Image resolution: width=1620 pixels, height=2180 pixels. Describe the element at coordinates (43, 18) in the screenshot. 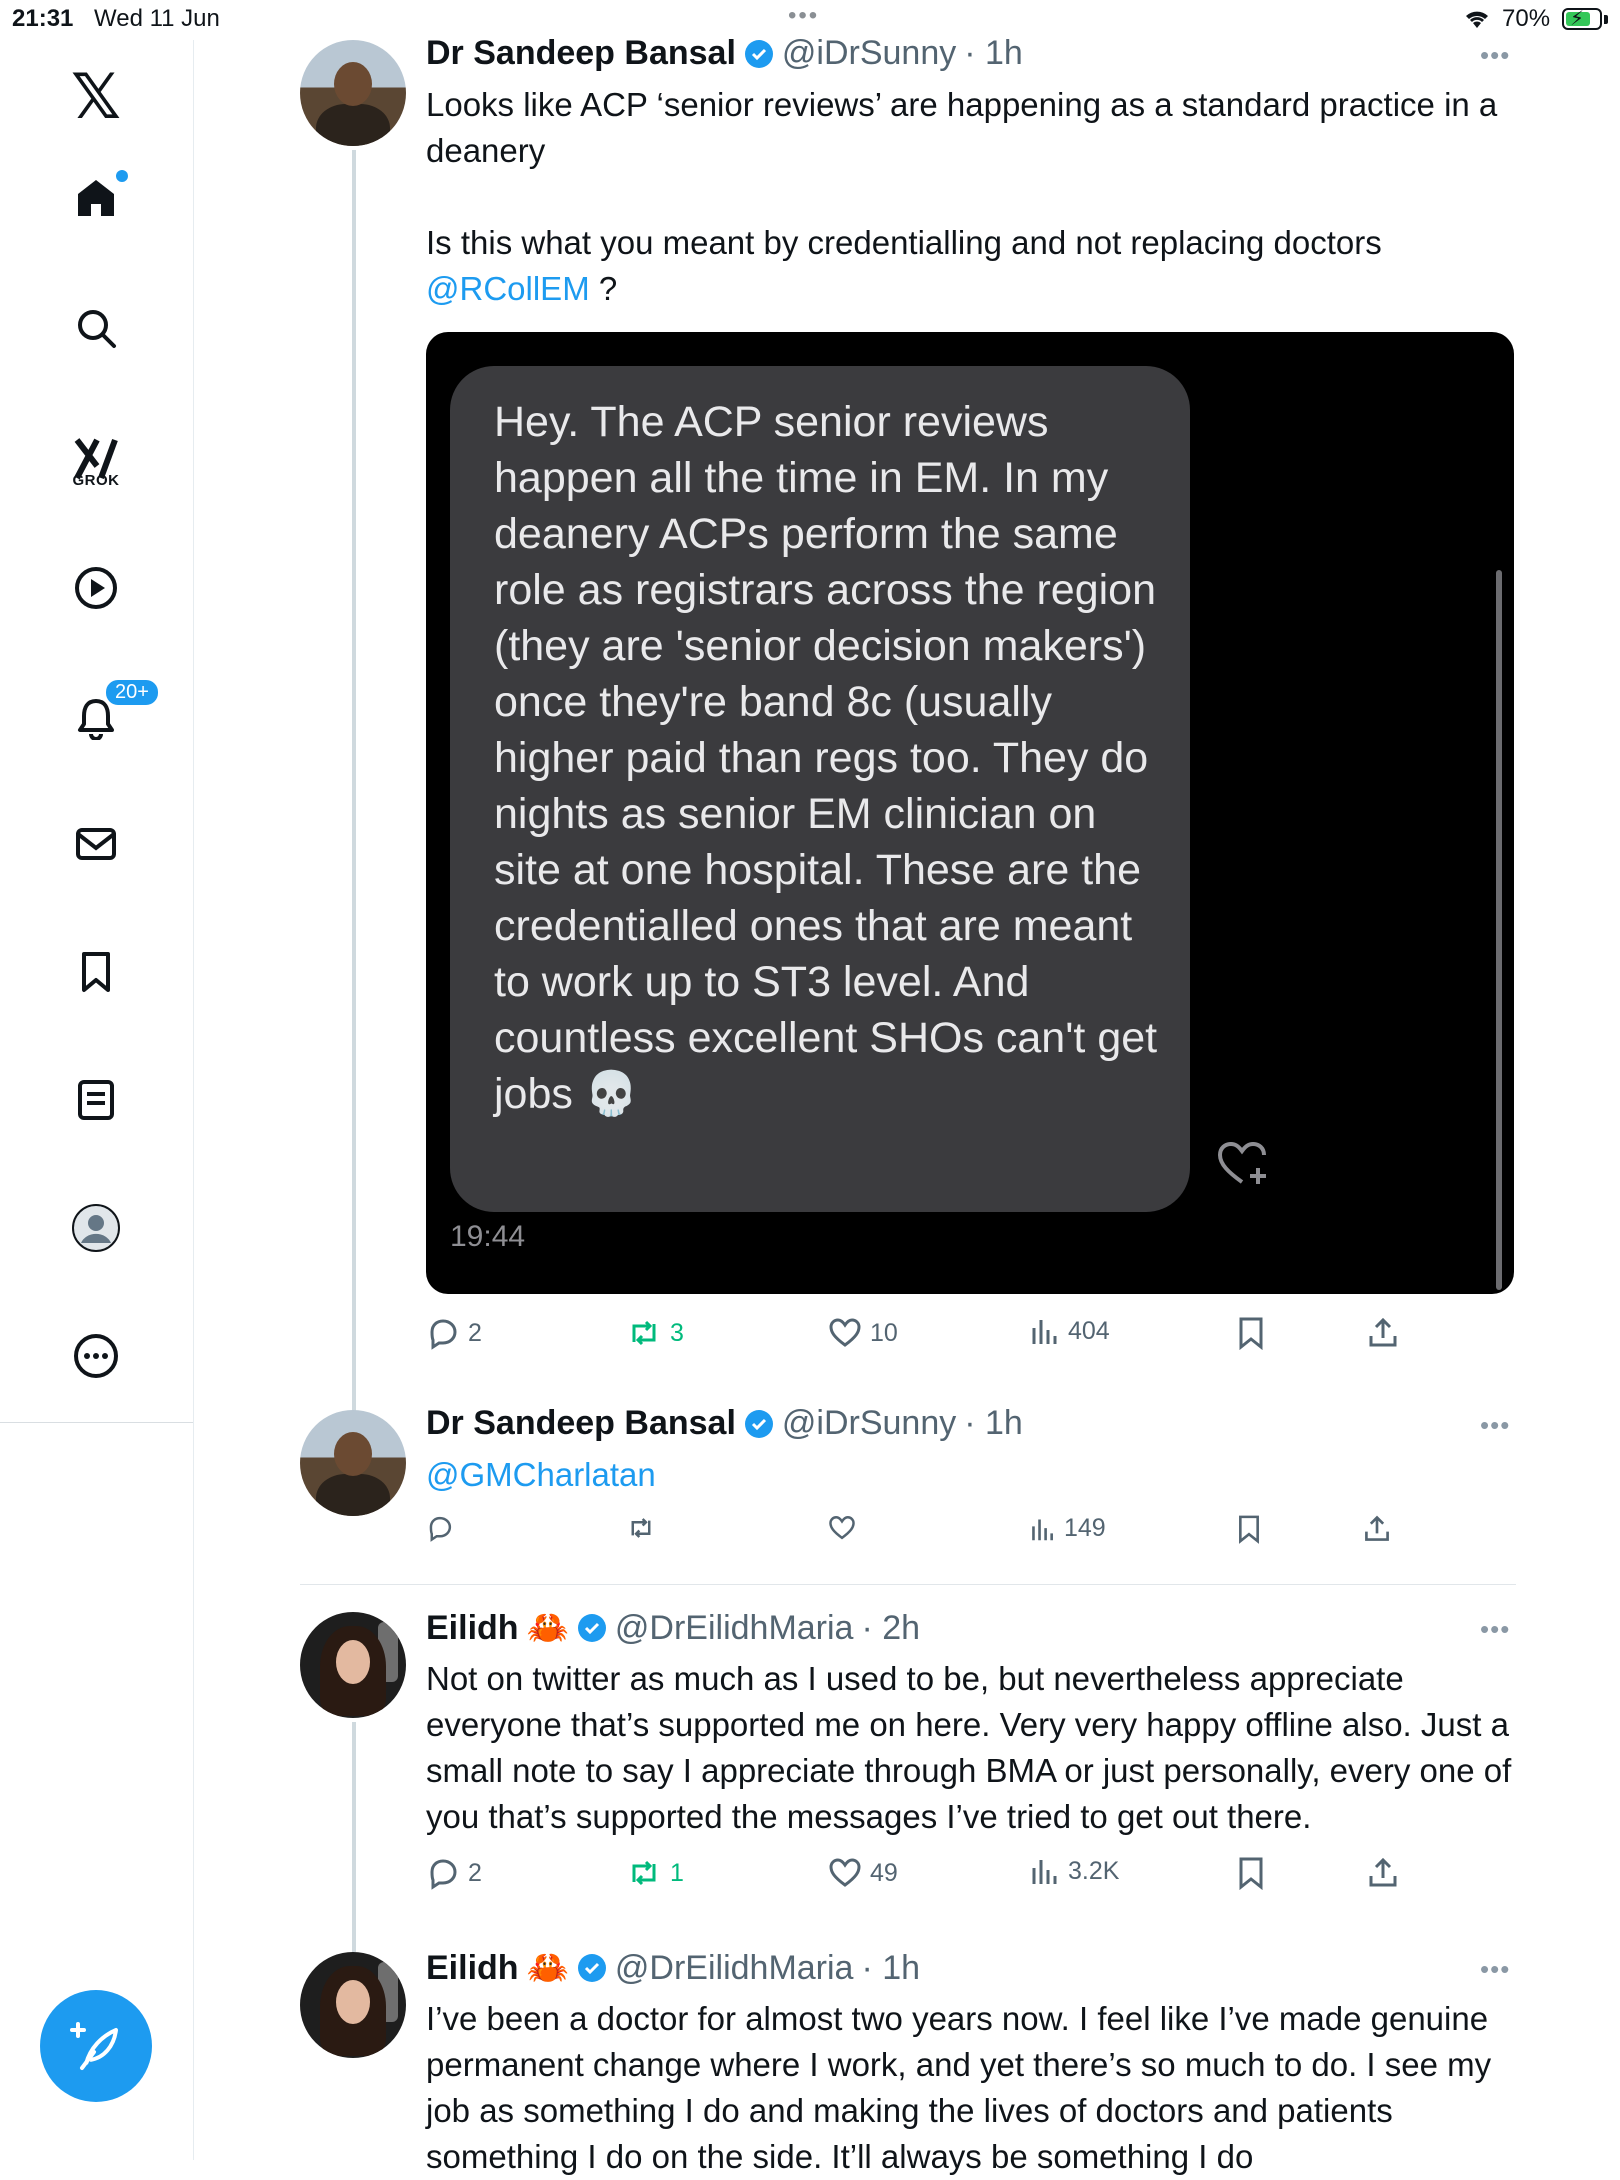

I see `status-time: 21:31` at that location.